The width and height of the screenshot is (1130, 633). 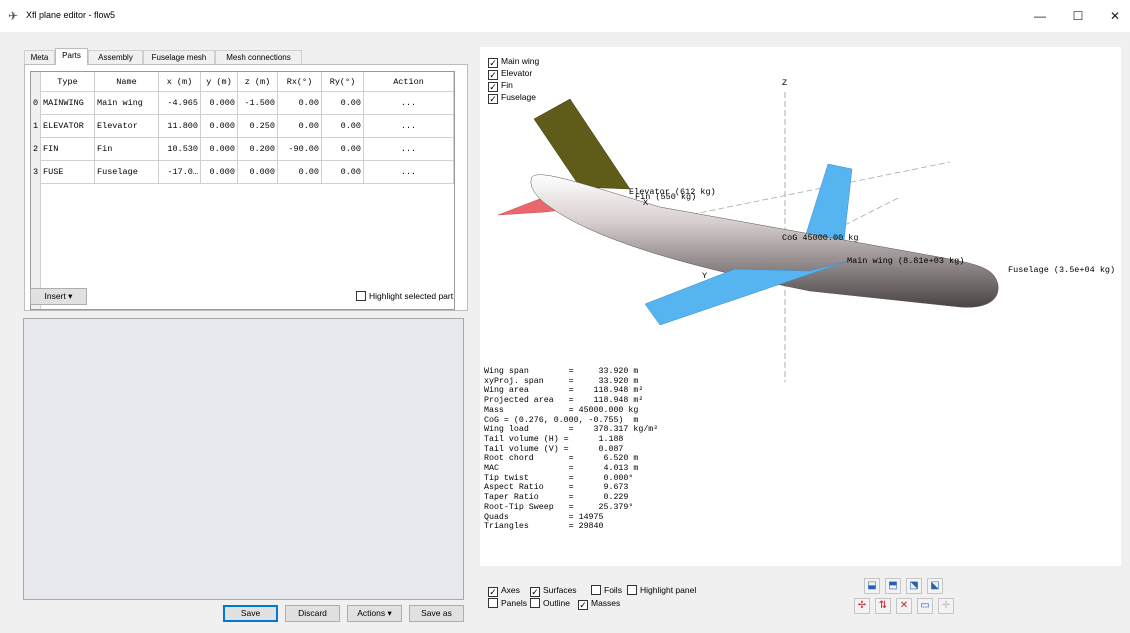 I want to click on elevator-visibility-checkbox: ✓ Elevator, so click(x=510, y=74).